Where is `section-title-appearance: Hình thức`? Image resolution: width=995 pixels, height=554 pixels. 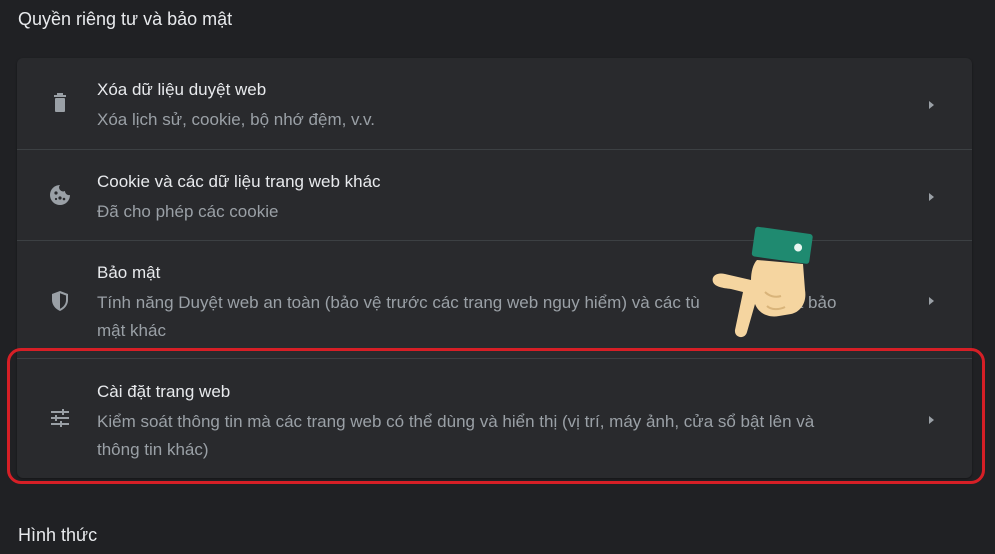
section-title-appearance: Hình thức is located at coordinates (58, 535).